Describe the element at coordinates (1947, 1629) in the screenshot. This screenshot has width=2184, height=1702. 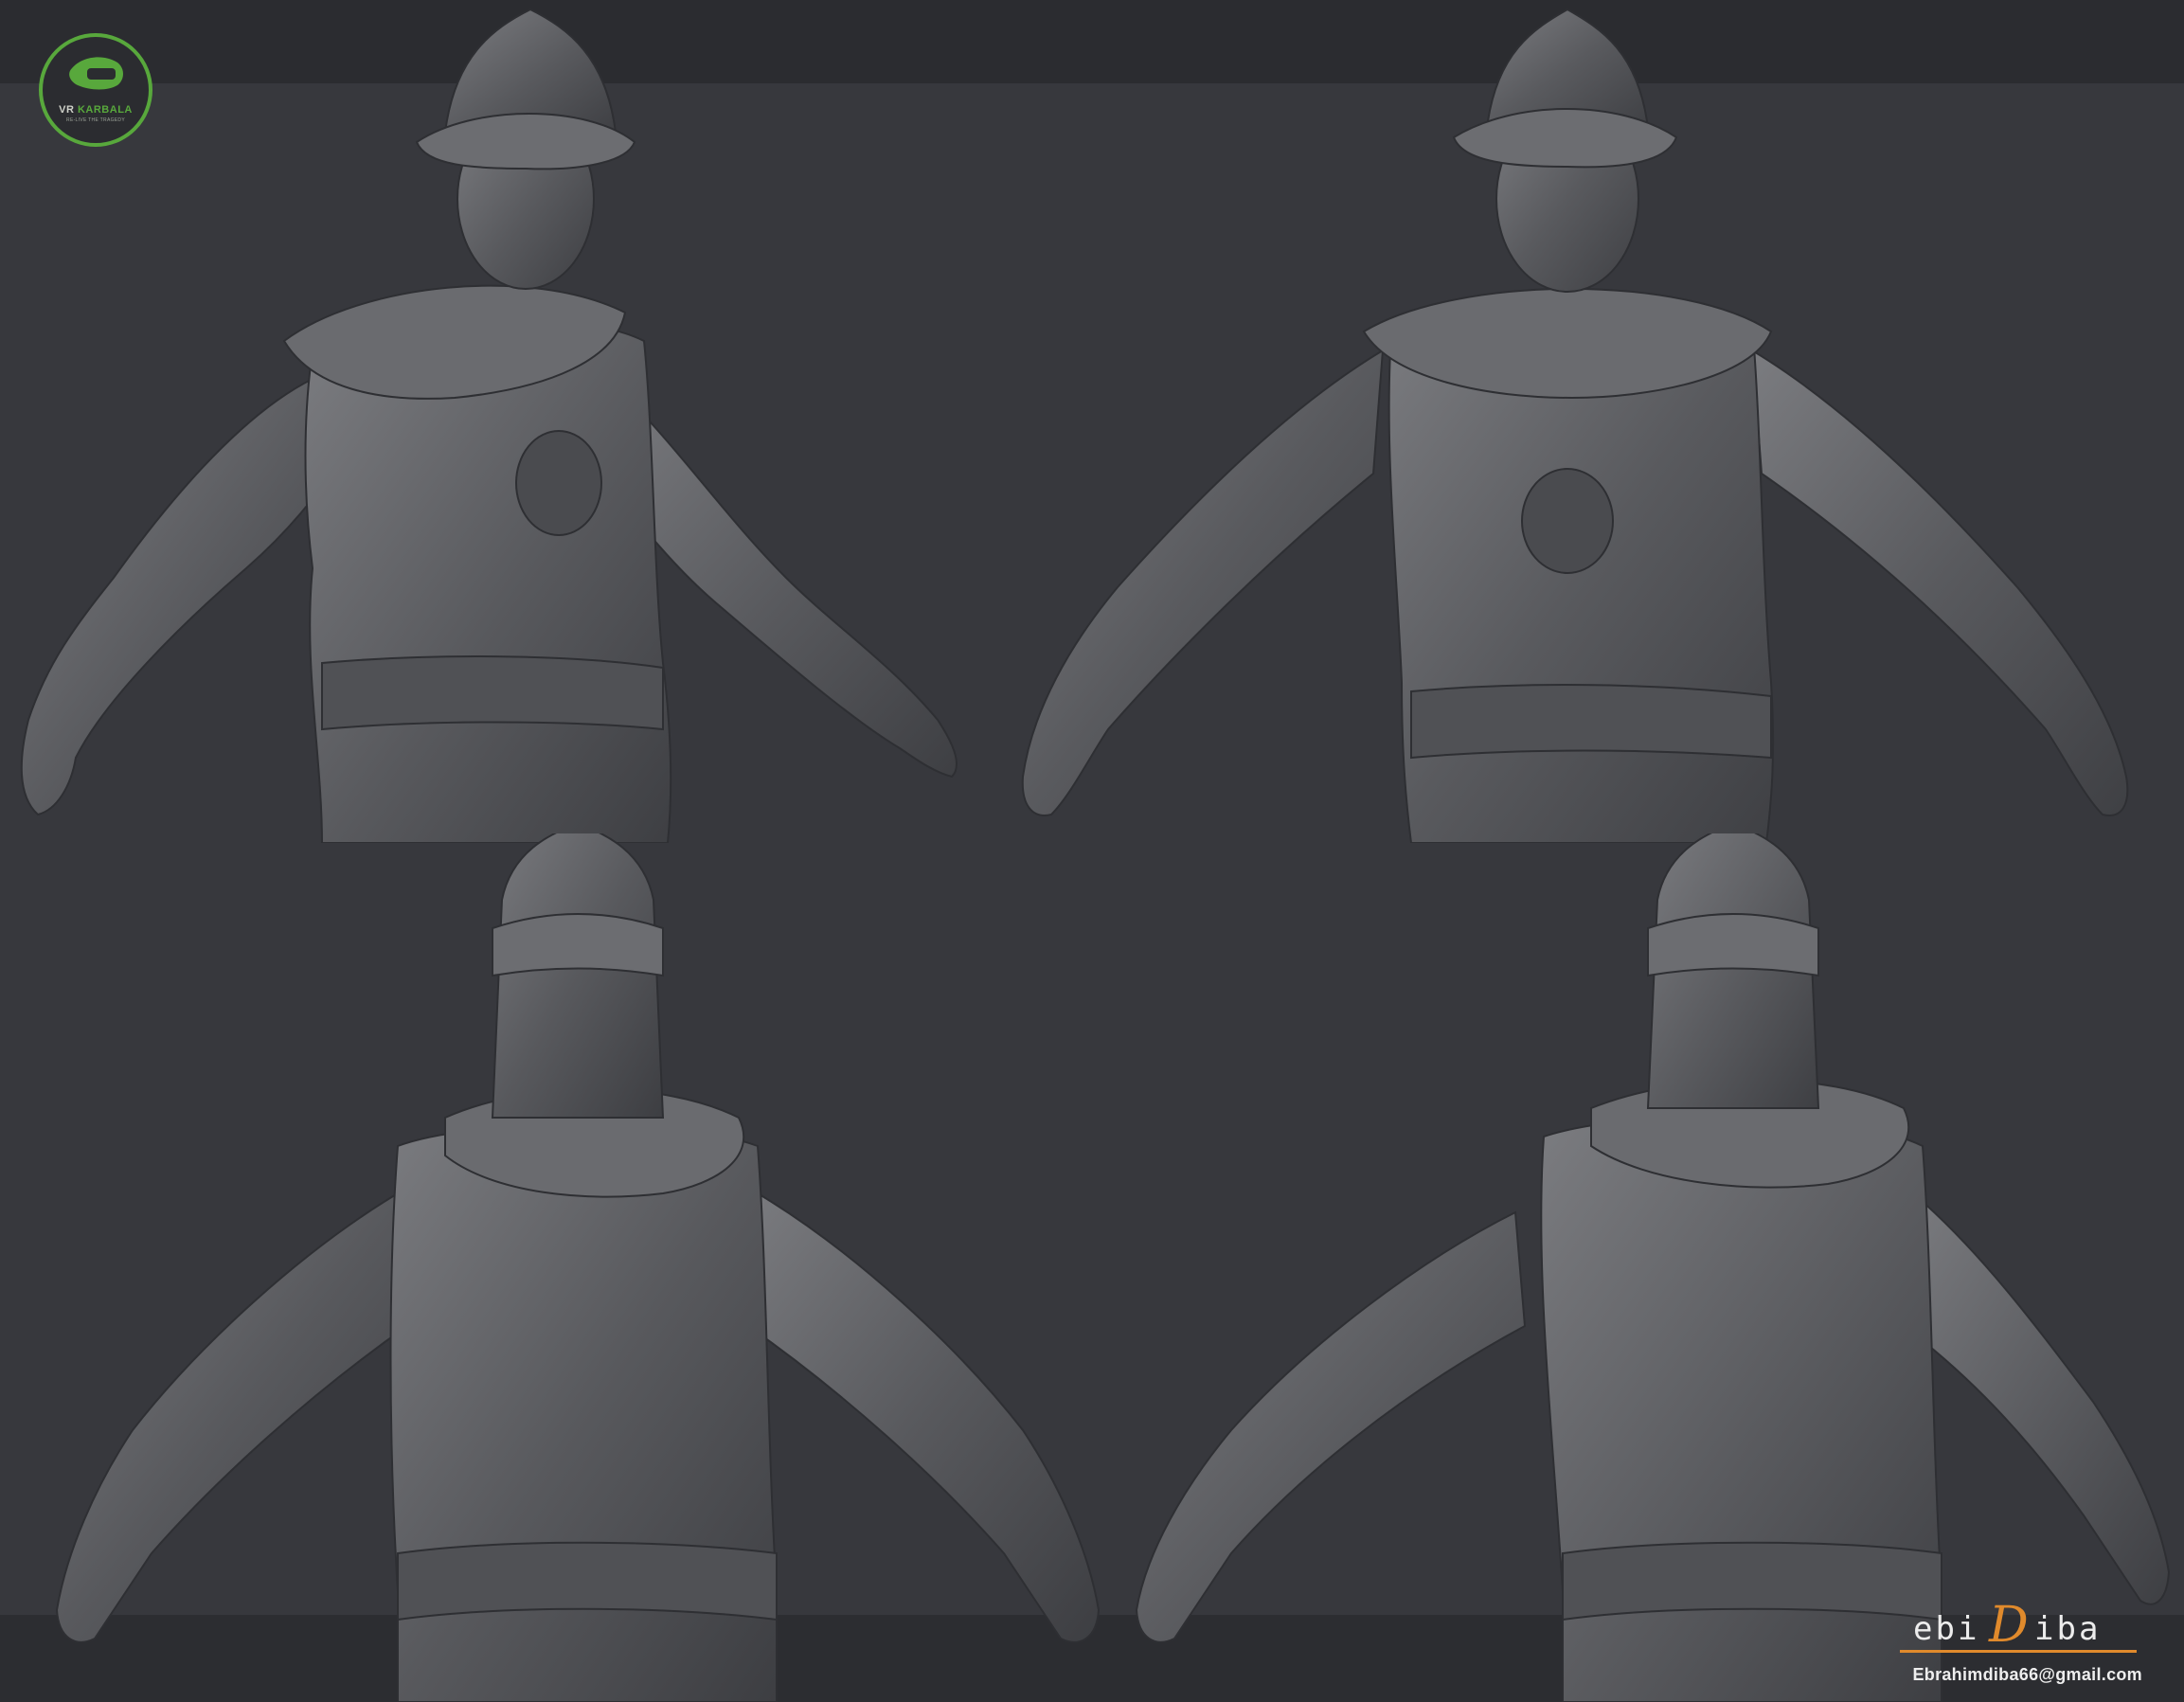
I see `signature-part-ebi: ebi` at that location.